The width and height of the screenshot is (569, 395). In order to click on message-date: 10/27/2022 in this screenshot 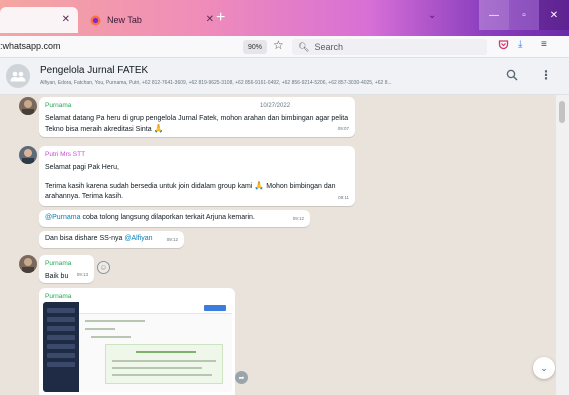, I will do `click(275, 106)`.